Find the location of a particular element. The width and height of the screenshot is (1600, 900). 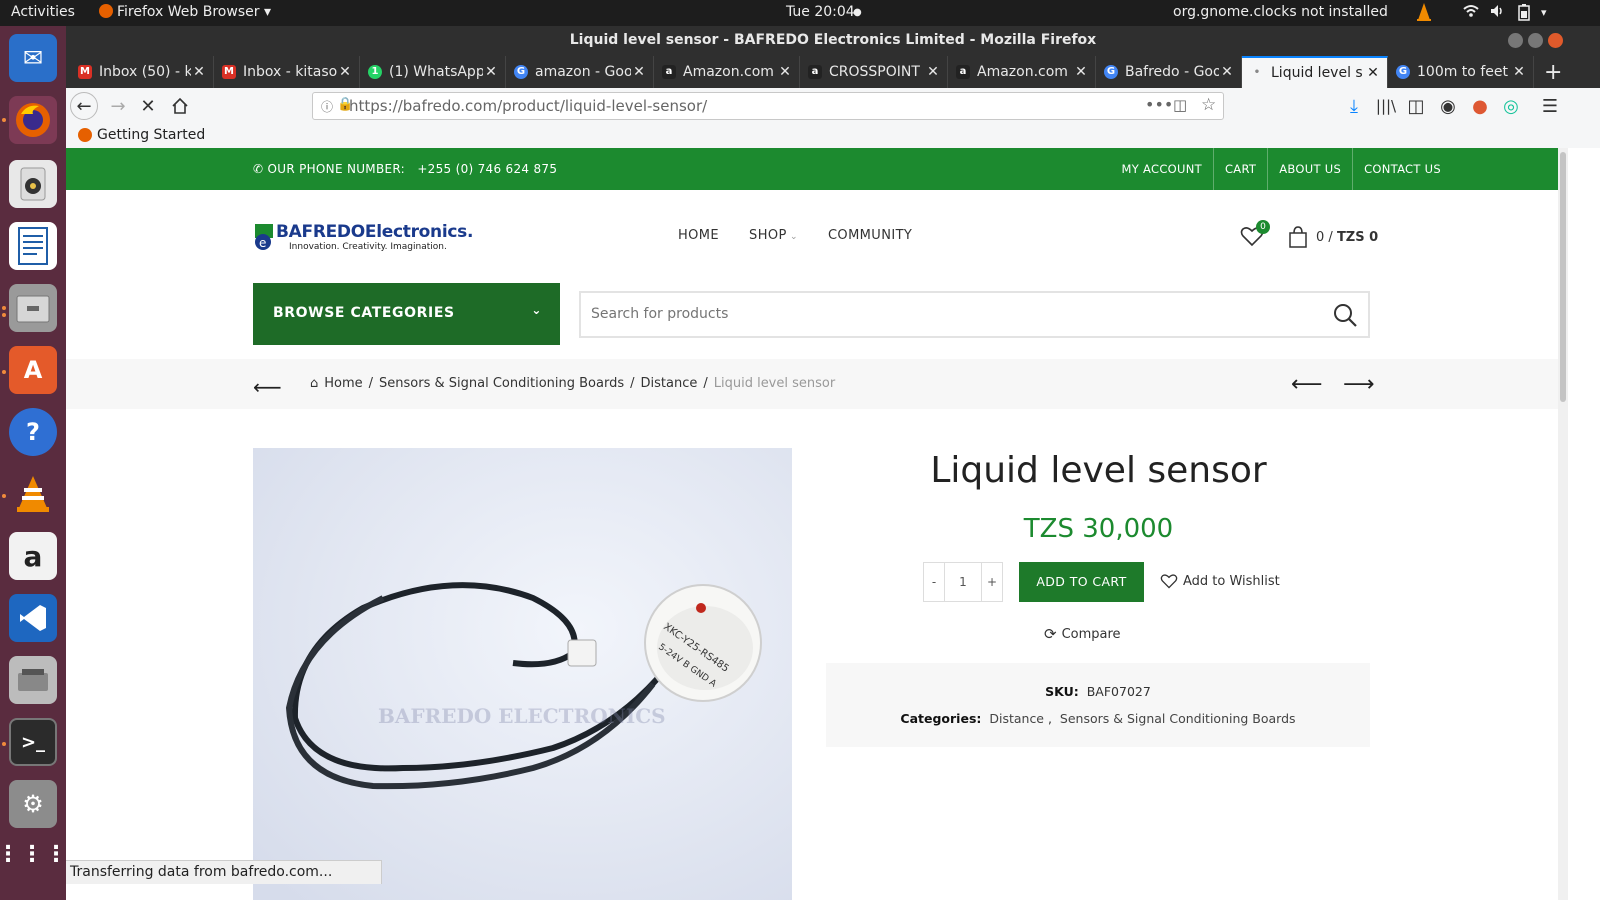

new-tab-button: + is located at coordinates (1553, 72).